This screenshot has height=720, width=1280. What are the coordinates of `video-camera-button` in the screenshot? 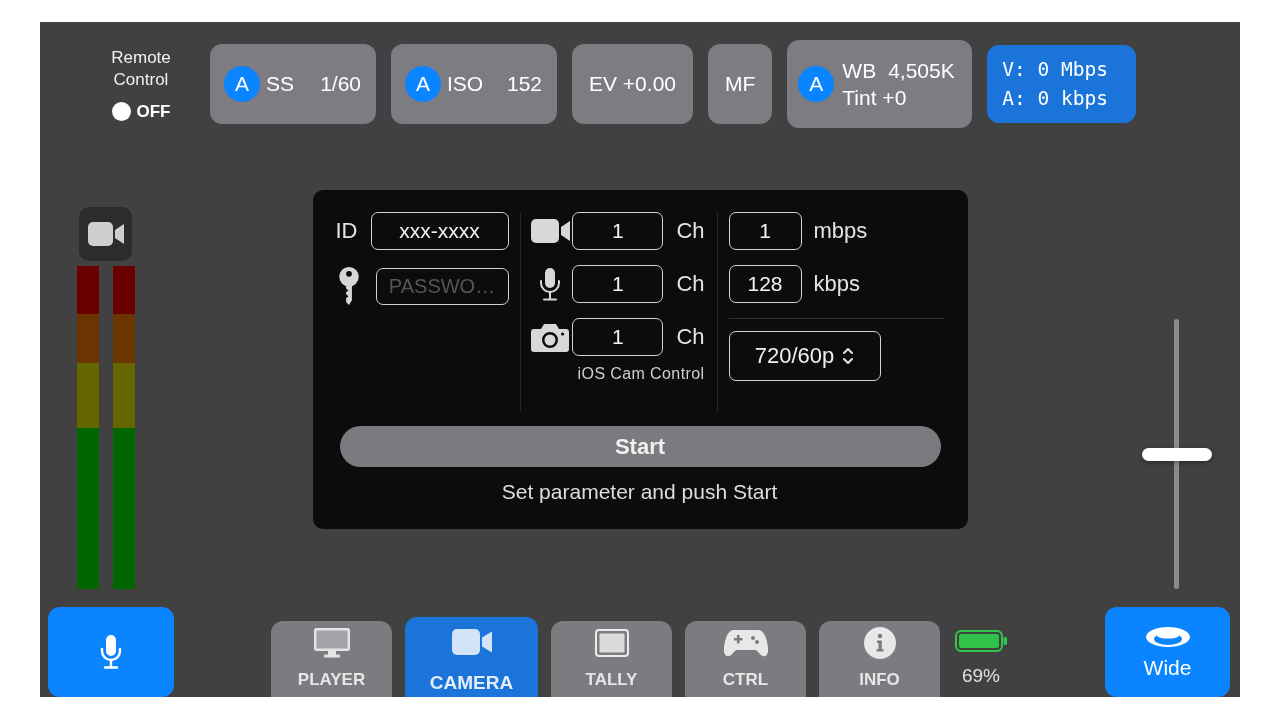 It's located at (105, 234).